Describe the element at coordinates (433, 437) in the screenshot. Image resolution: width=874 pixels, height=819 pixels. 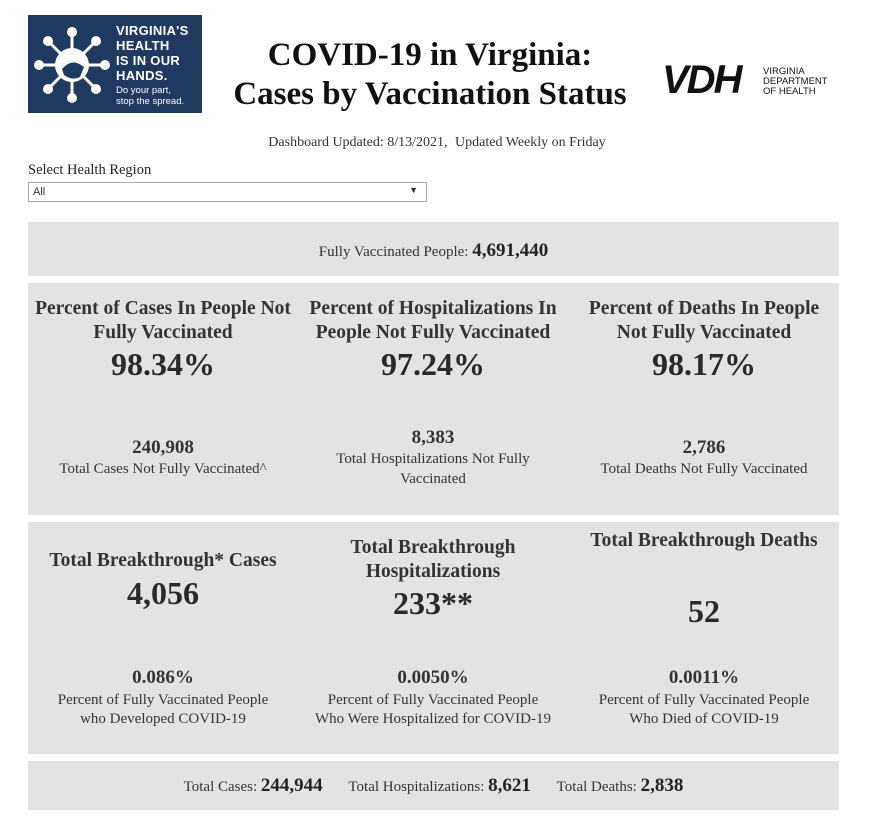
I see `hospitalizations-not-vaccinated-count: 8,383` at that location.